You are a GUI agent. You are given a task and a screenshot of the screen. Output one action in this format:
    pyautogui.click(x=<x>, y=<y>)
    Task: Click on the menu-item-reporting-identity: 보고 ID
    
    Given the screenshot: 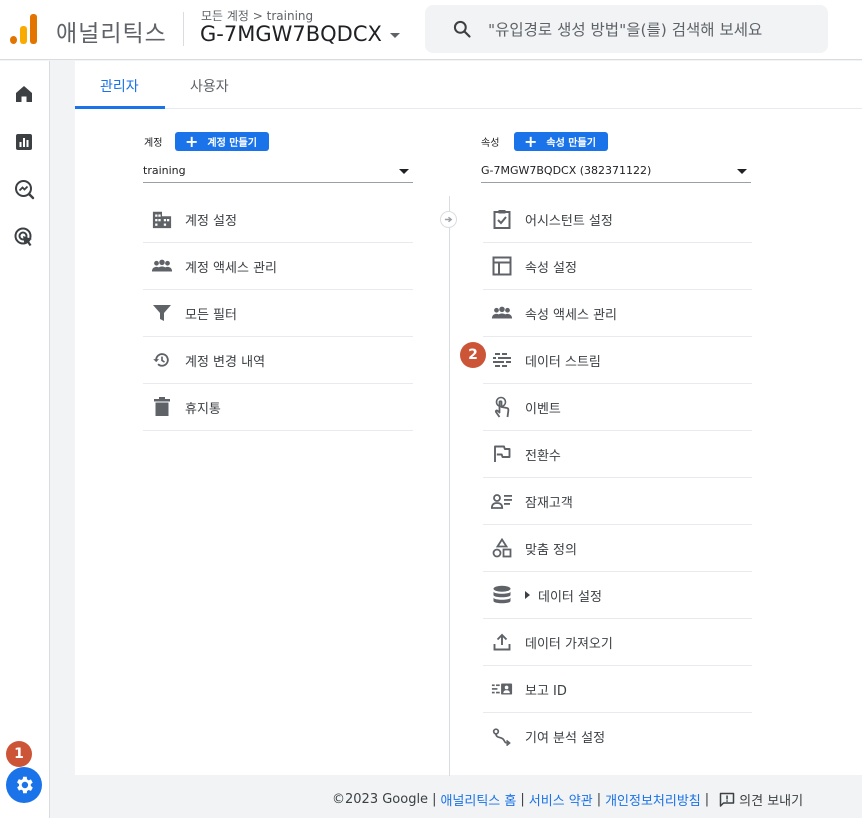 What is the action you would take?
    pyautogui.click(x=617, y=689)
    